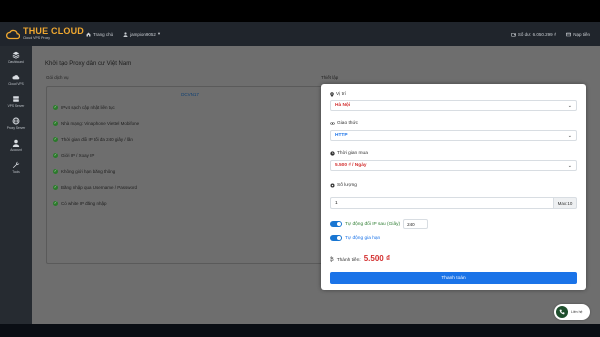  I want to click on location-label-text: Vị trí, so click(341, 94).